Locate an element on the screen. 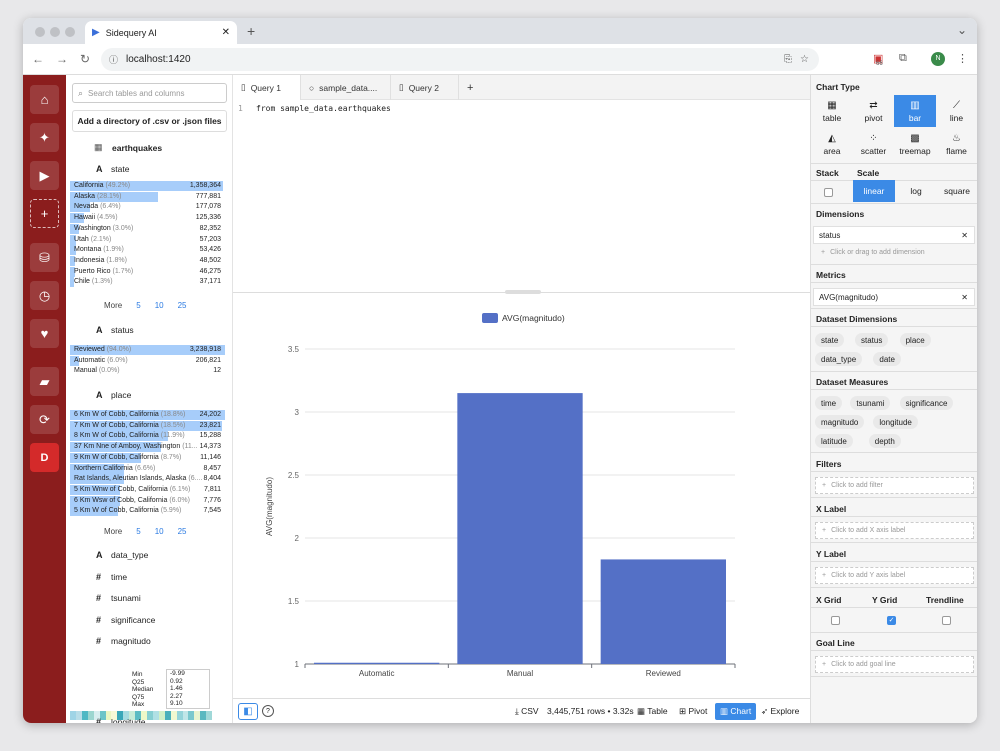 The height and width of the screenshot is (751, 1000). chart-type-treemap: ▩ treemap is located at coordinates (915, 144).